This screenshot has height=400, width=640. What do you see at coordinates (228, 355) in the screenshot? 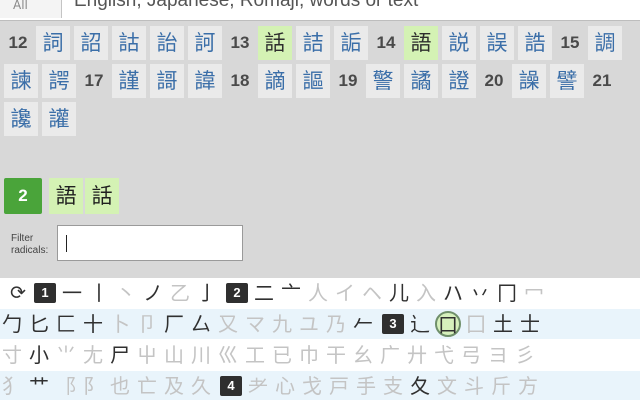
I see `radical: 巛` at bounding box center [228, 355].